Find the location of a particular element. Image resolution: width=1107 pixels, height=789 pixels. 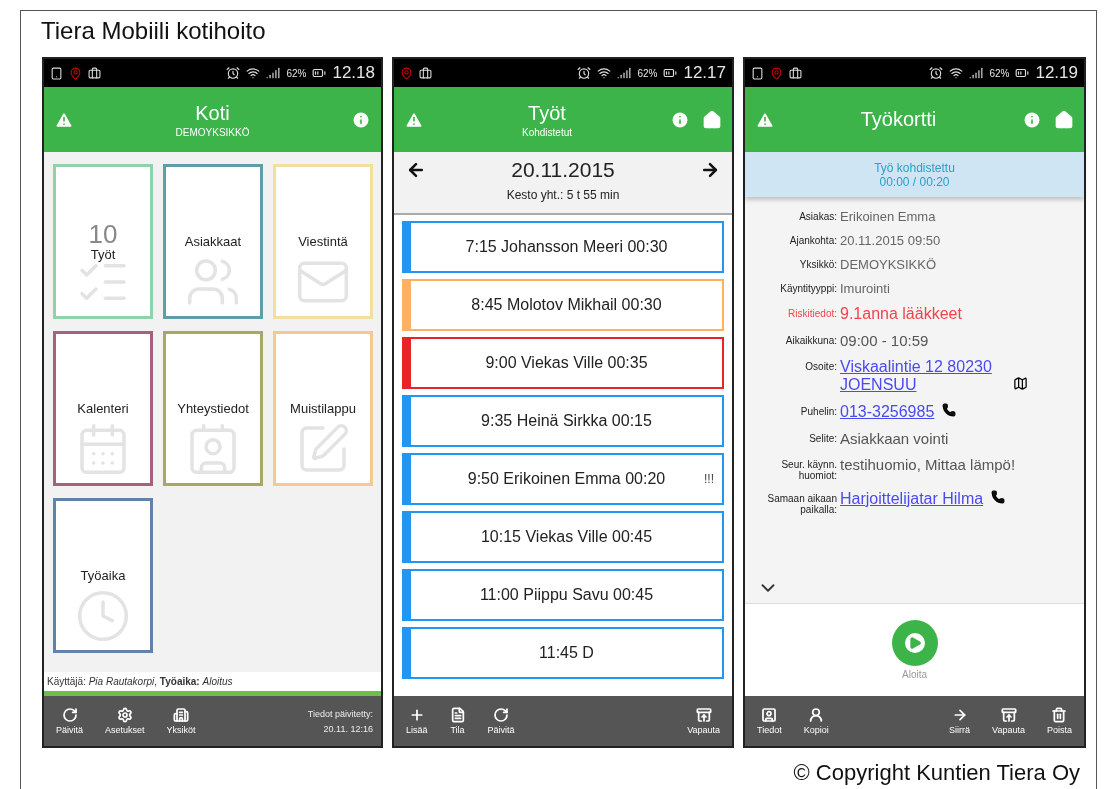

job-item: 11:45 D is located at coordinates (563, 653).